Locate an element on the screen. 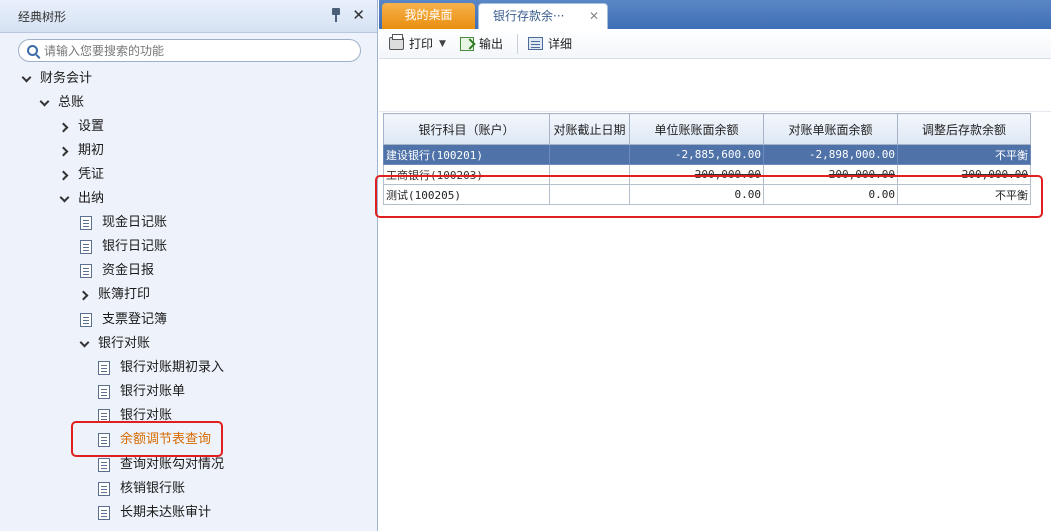 The width and height of the screenshot is (1051, 531). tree-item-financial-accounting: 财务会计 is located at coordinates (57, 79).